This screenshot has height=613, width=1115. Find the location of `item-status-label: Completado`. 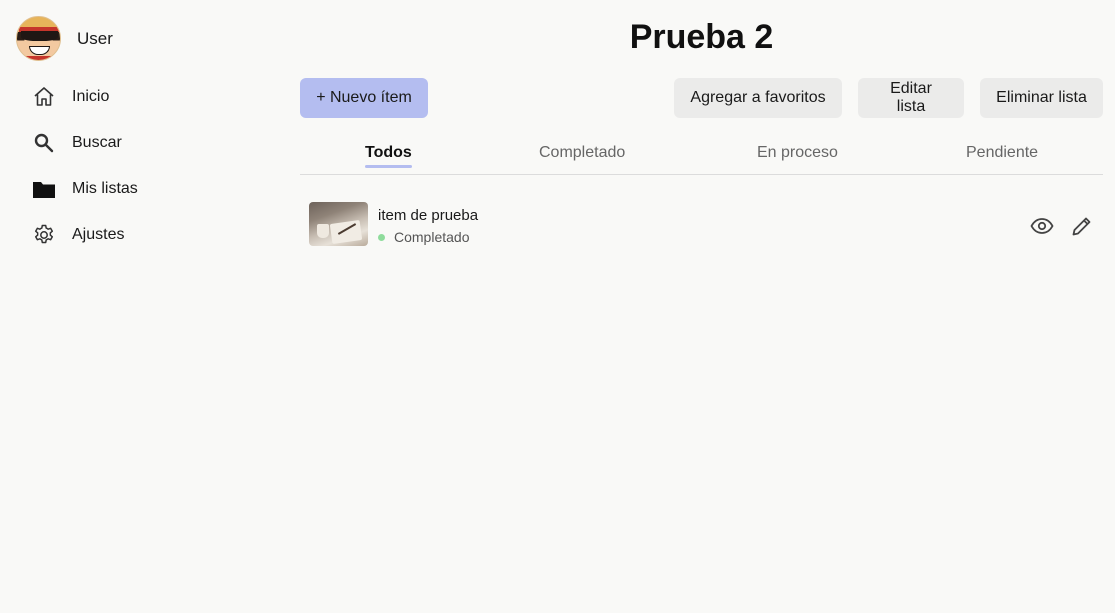

item-status-label: Completado is located at coordinates (432, 237).